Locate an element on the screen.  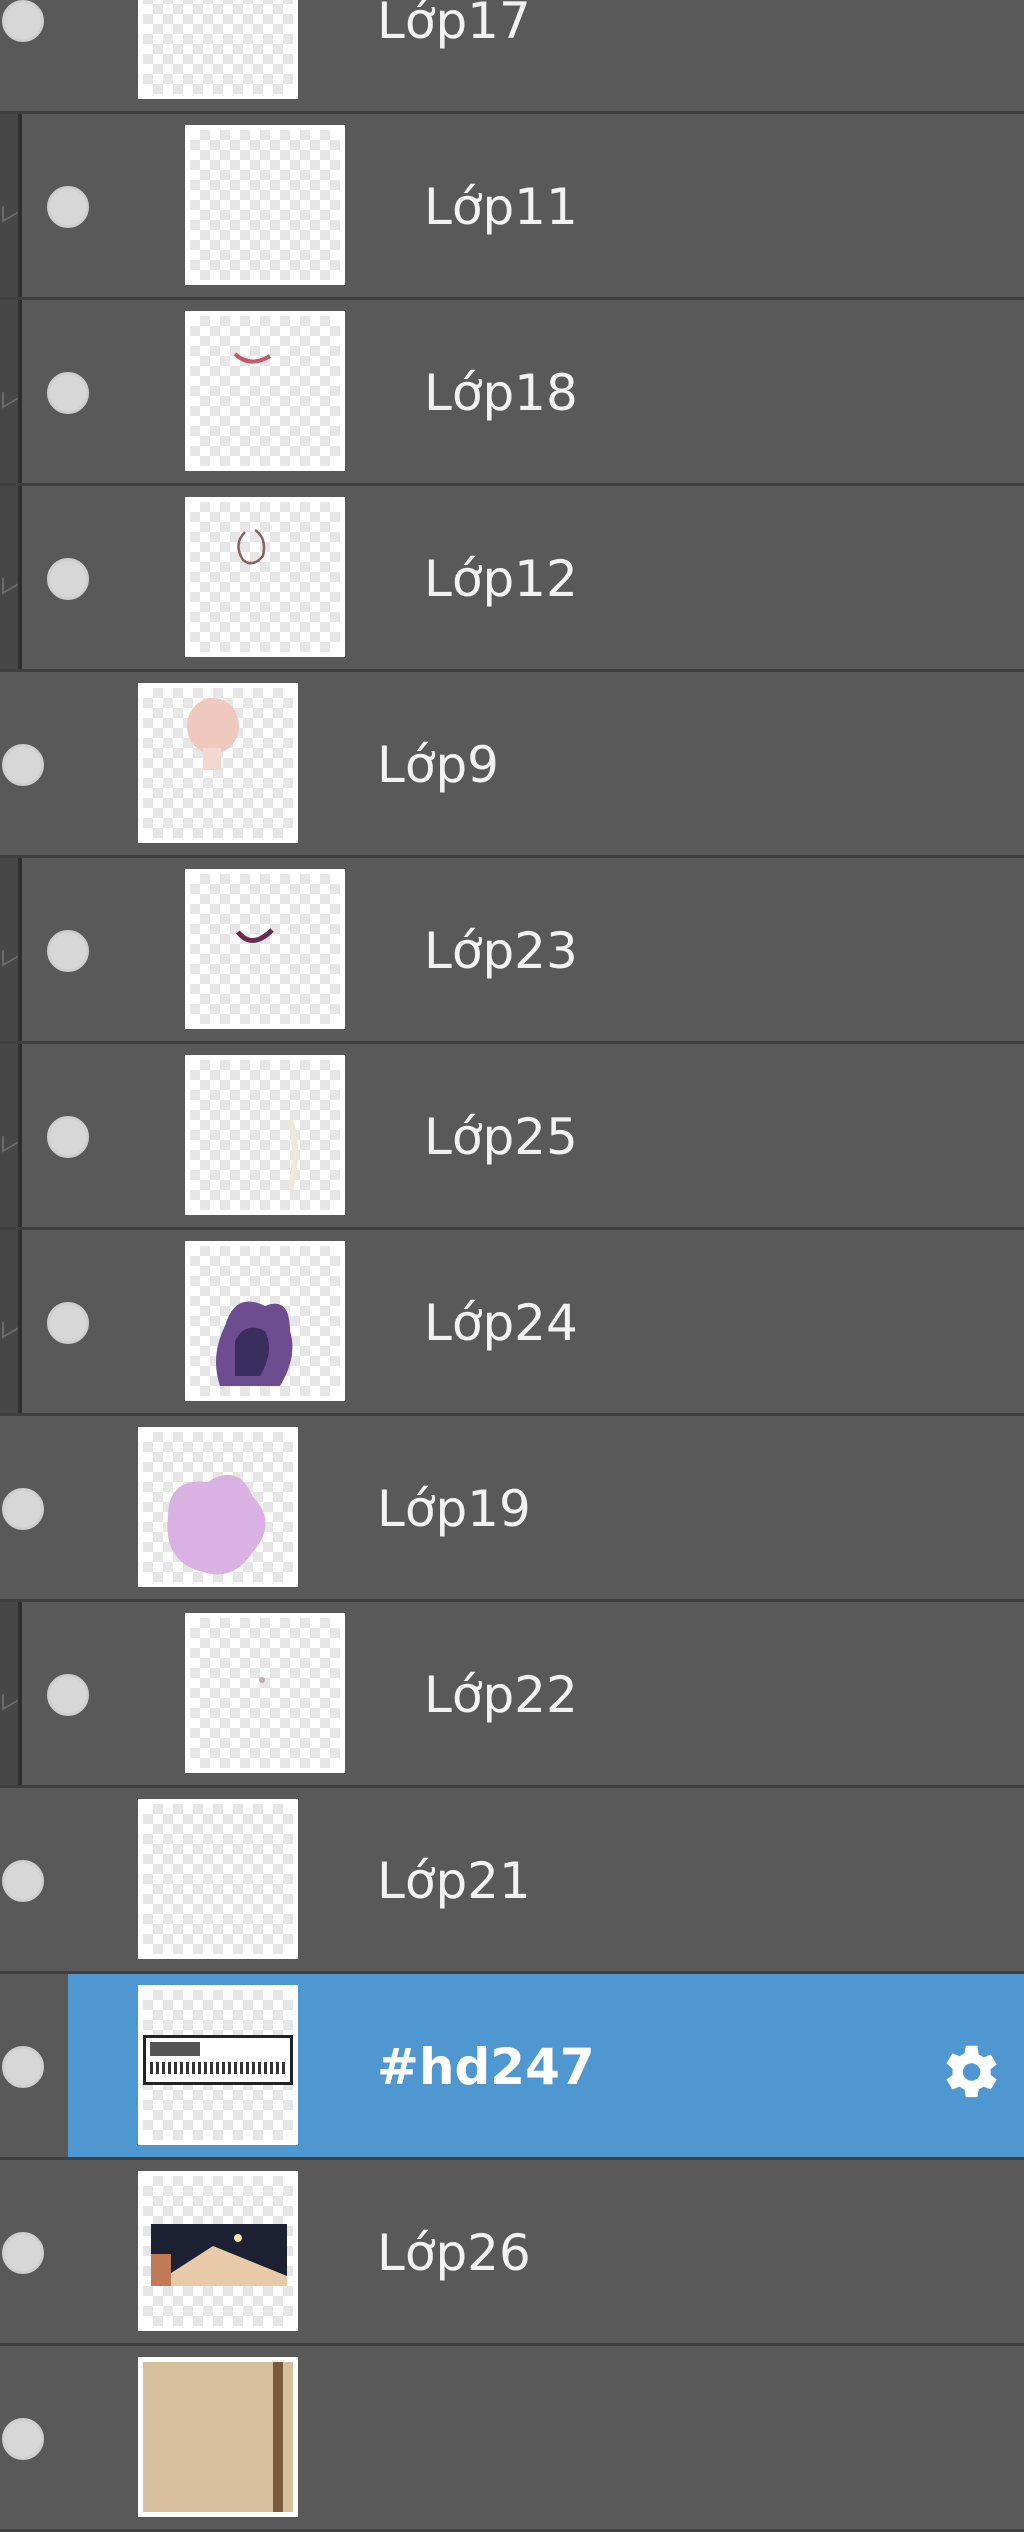
layer-row: Lớp21 is located at coordinates (512, 1881).